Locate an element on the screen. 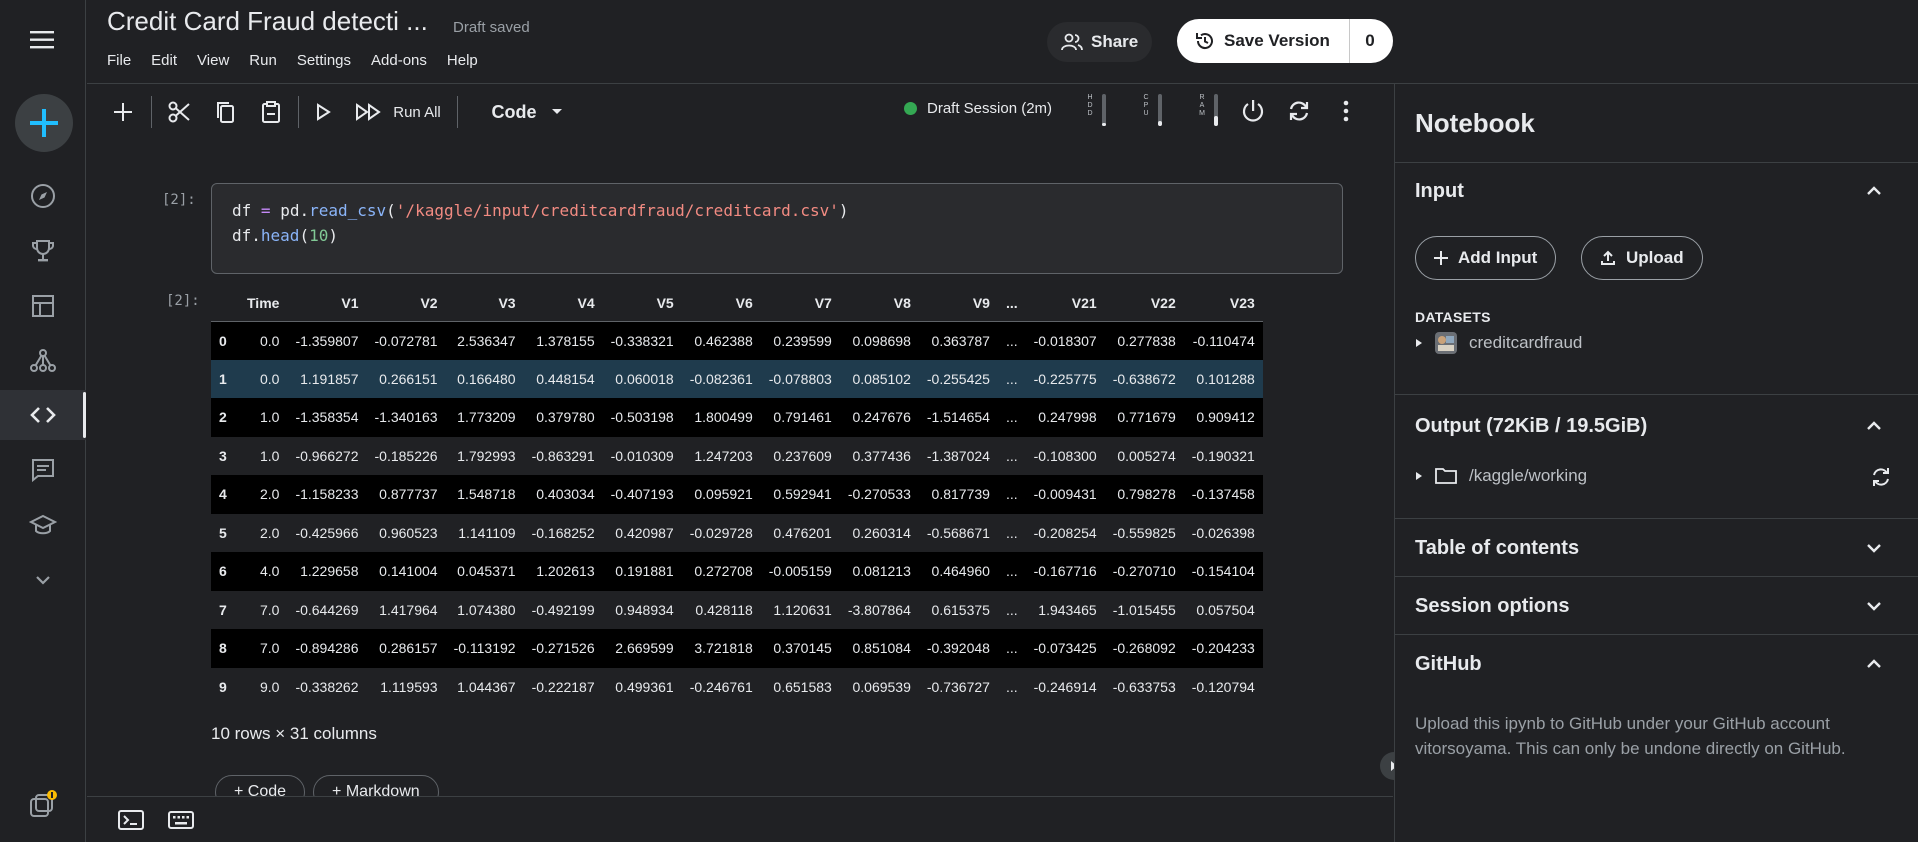 The image size is (1918, 842). cell-type-dropdown: Code is located at coordinates (527, 112).